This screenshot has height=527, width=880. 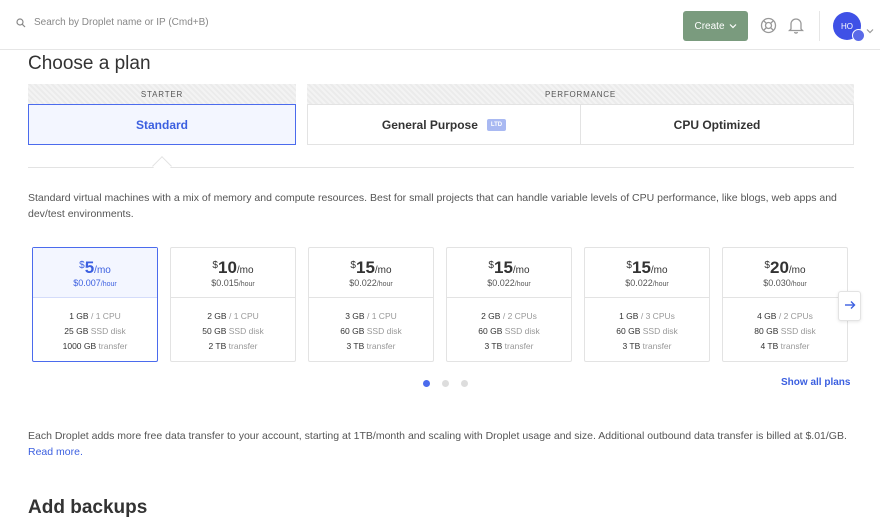 I want to click on tab-cpu-optimized-label: CPU Optimized, so click(x=717, y=124).